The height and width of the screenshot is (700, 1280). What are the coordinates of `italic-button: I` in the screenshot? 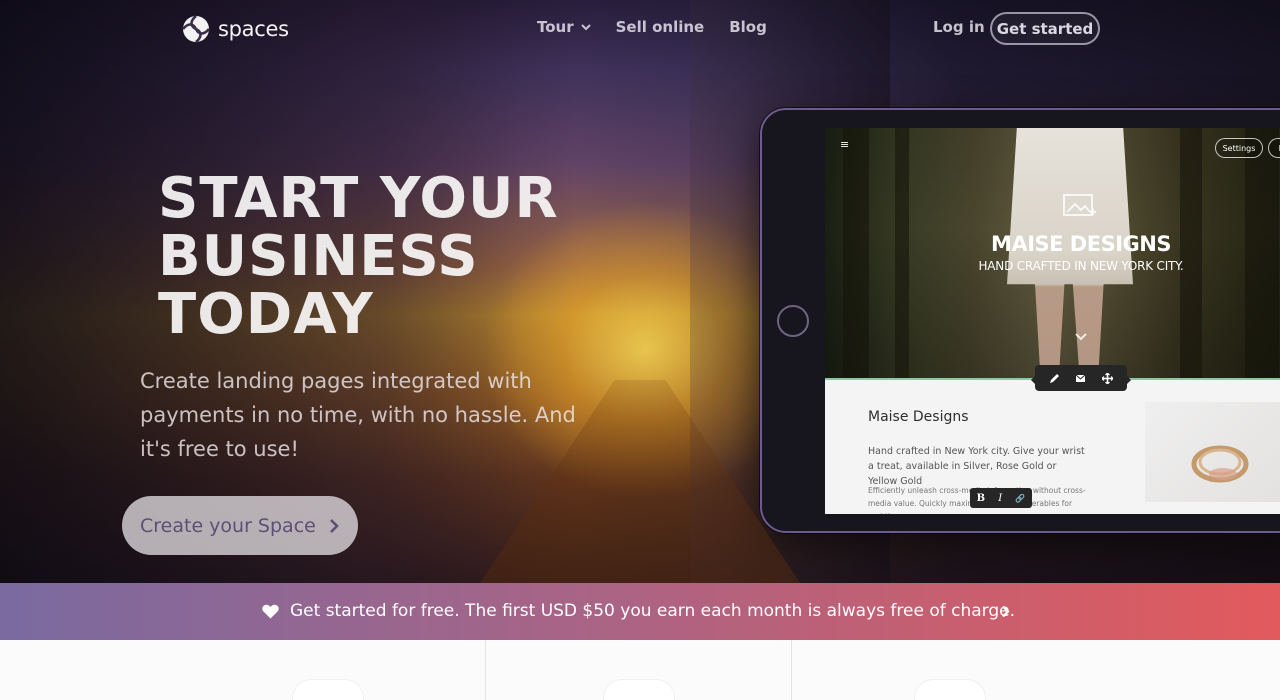 It's located at (1000, 498).